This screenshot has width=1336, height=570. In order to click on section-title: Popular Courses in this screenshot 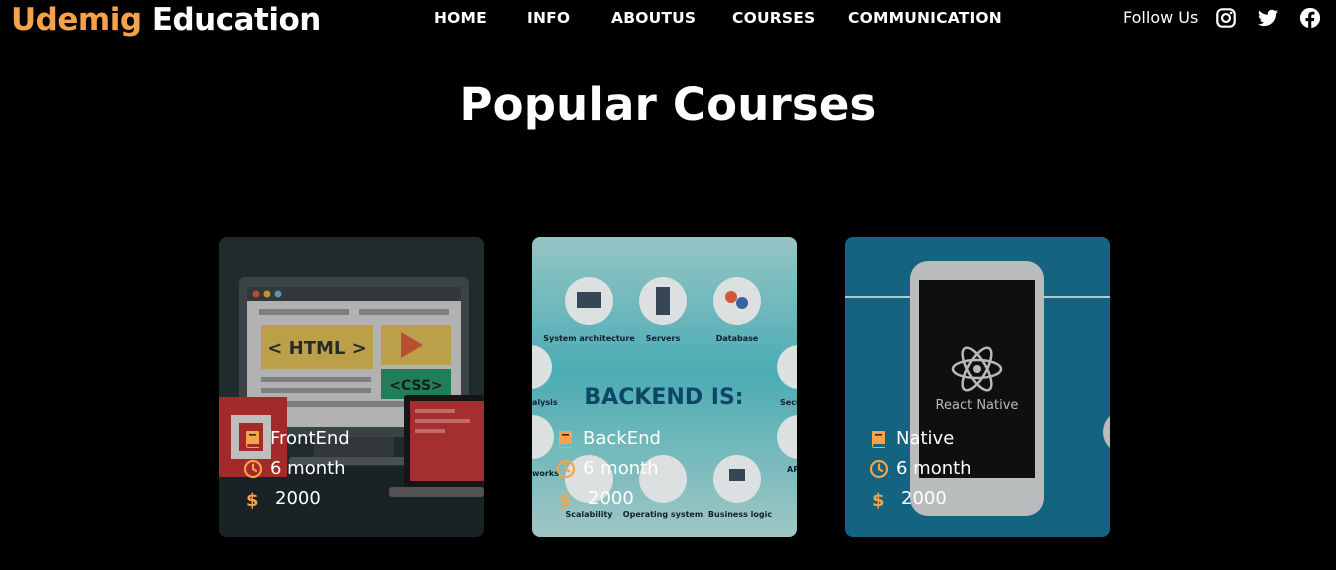, I will do `click(668, 104)`.